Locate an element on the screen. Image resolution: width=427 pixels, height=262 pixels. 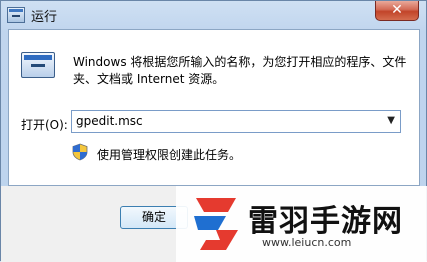
window-title: 运行 is located at coordinates (44, 17).